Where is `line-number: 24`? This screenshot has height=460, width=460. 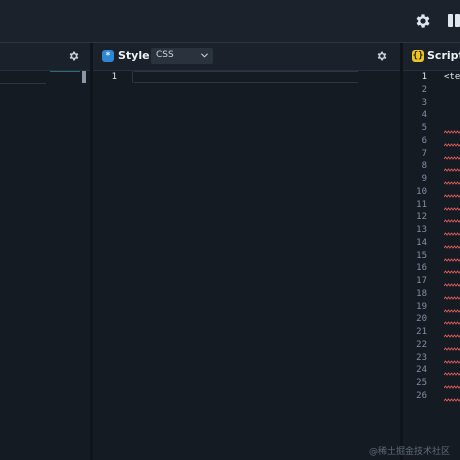 line-number: 24 is located at coordinates (421, 370).